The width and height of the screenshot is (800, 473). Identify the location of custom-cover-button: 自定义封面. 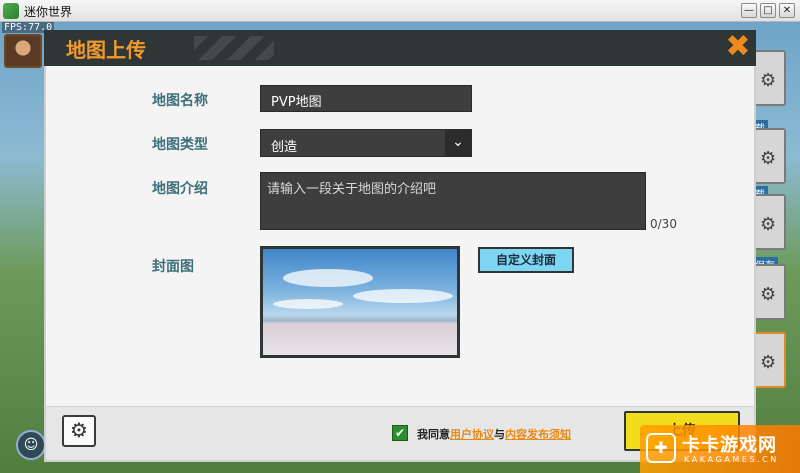
(526, 260).